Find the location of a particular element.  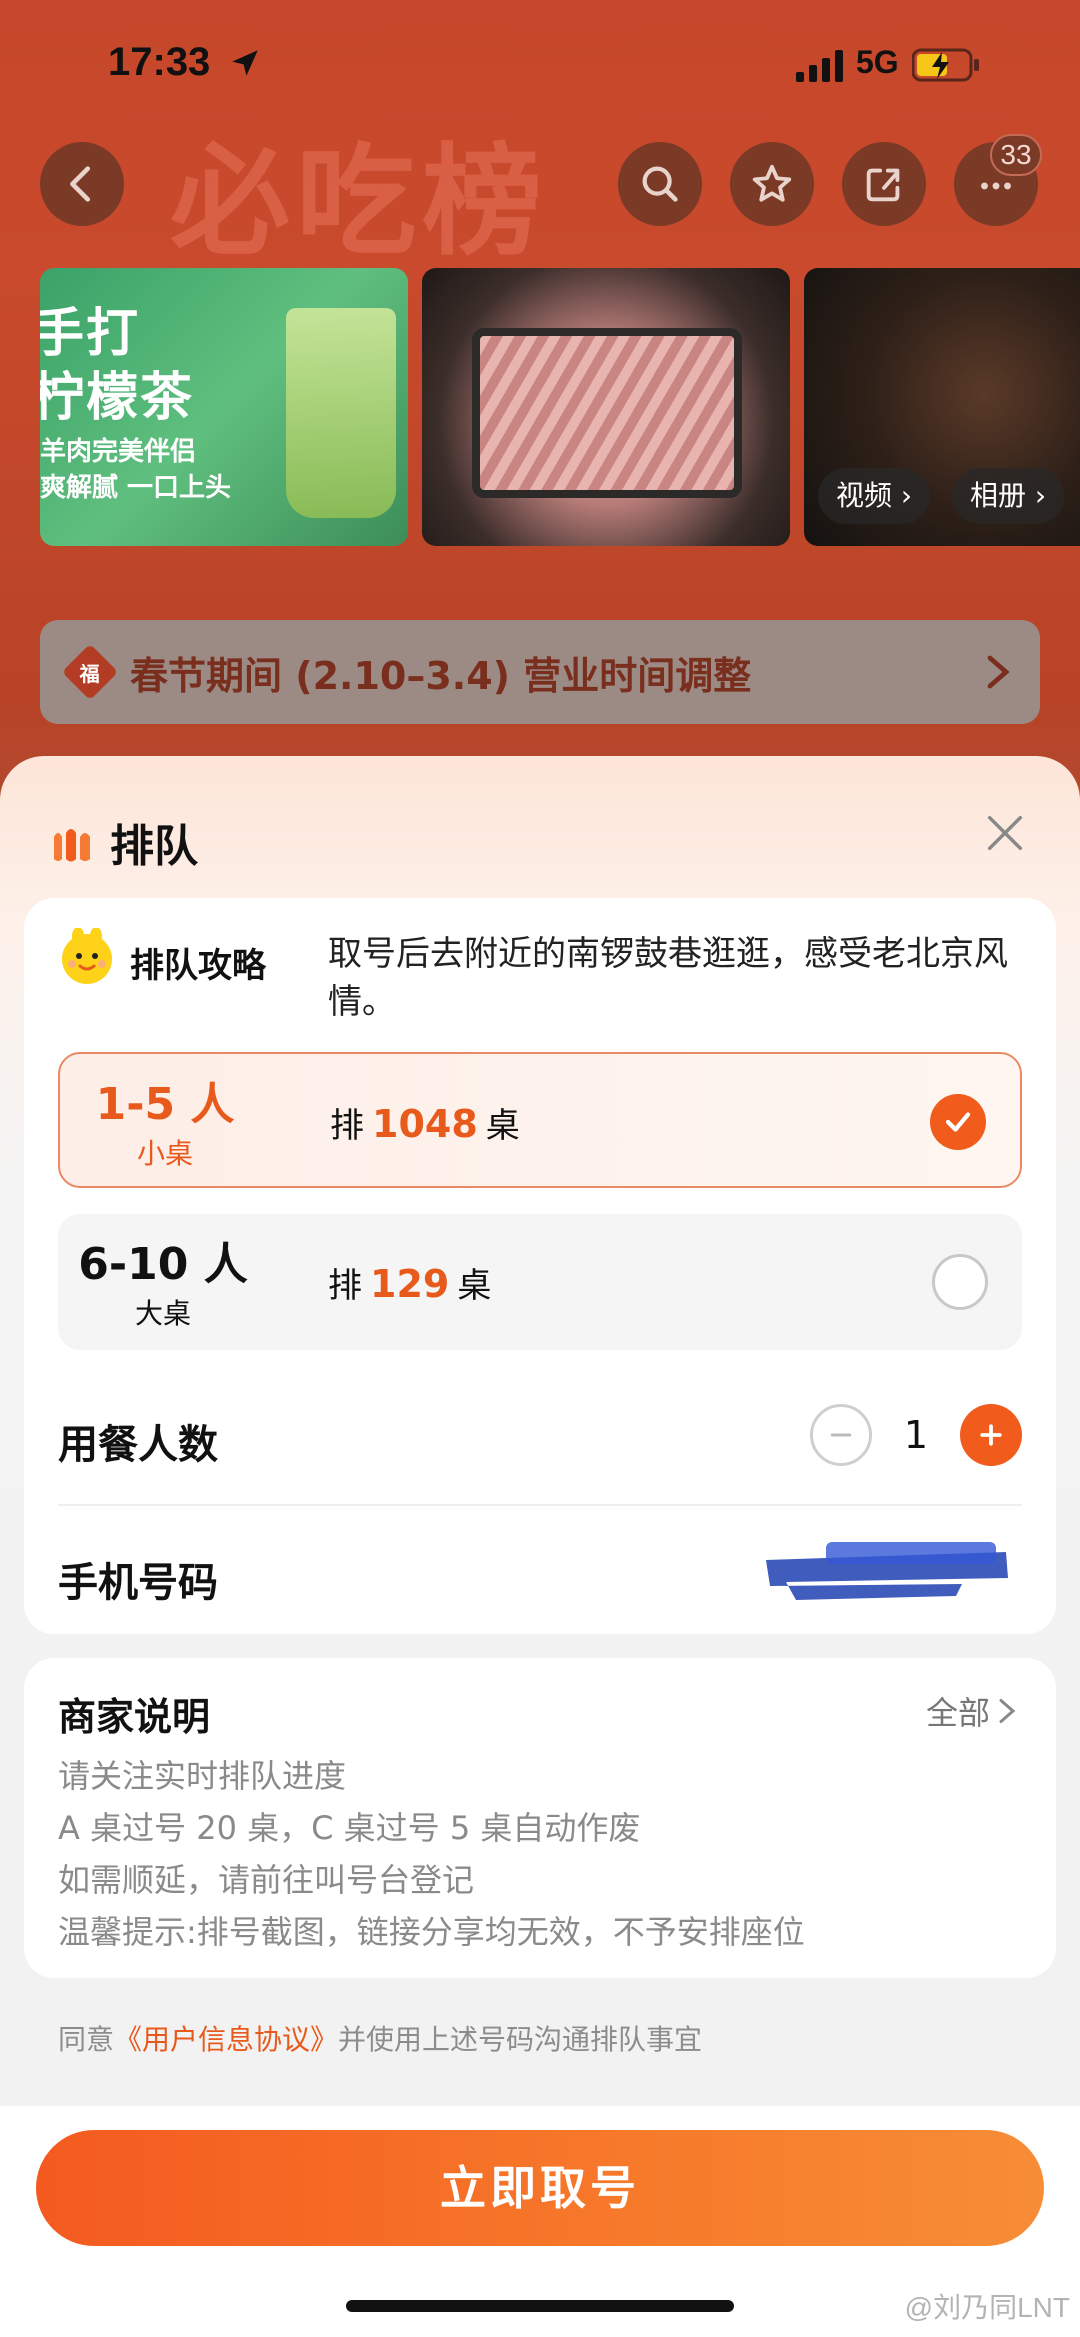

status-time: 17:33 is located at coordinates (159, 62).